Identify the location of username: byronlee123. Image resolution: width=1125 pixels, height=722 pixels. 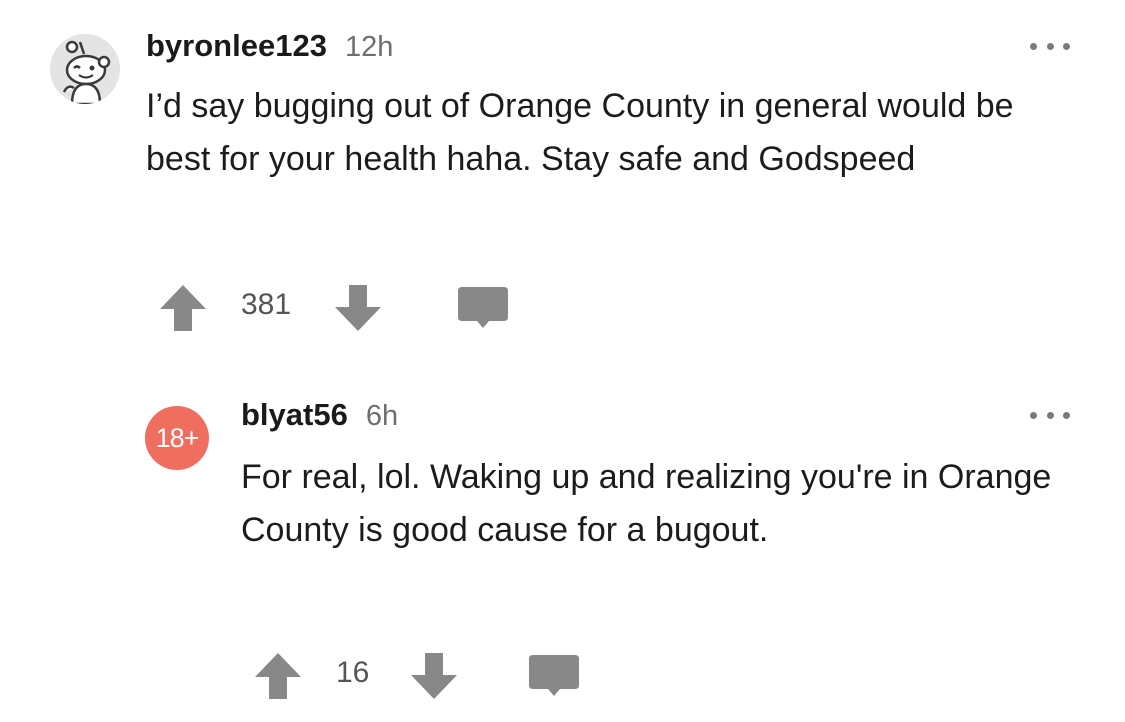
(236, 46).